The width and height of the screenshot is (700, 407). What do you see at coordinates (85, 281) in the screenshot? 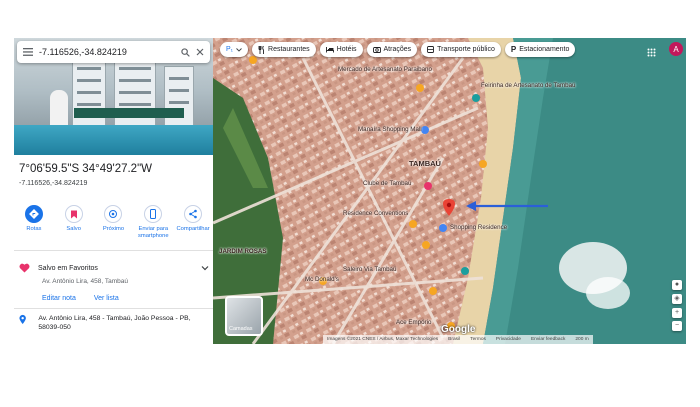
I see `saved-address: Av. Antônio Lira, 458, Tambaú` at bounding box center [85, 281].